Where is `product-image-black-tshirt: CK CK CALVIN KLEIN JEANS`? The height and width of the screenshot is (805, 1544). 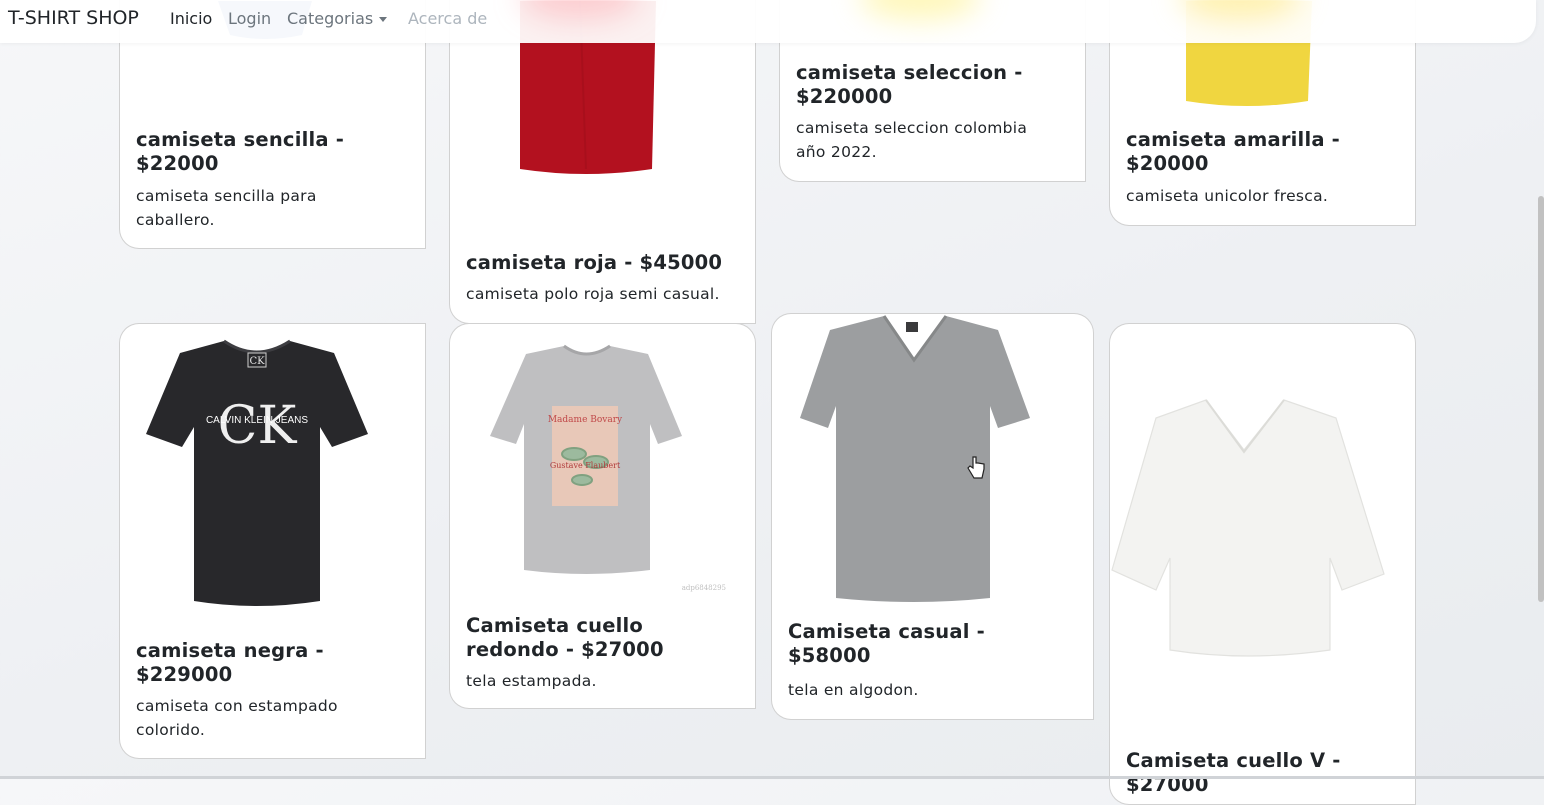 product-image-black-tshirt: CK CK CALVIN KLEIN JEANS is located at coordinates (257, 472).